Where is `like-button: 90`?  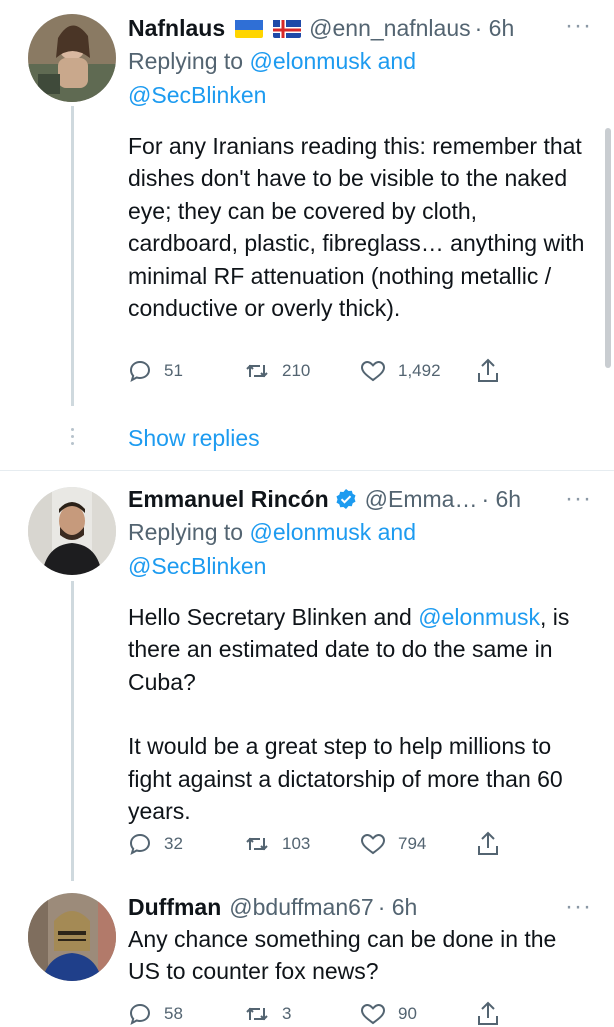
like-button: 90 is located at coordinates (418, 1014).